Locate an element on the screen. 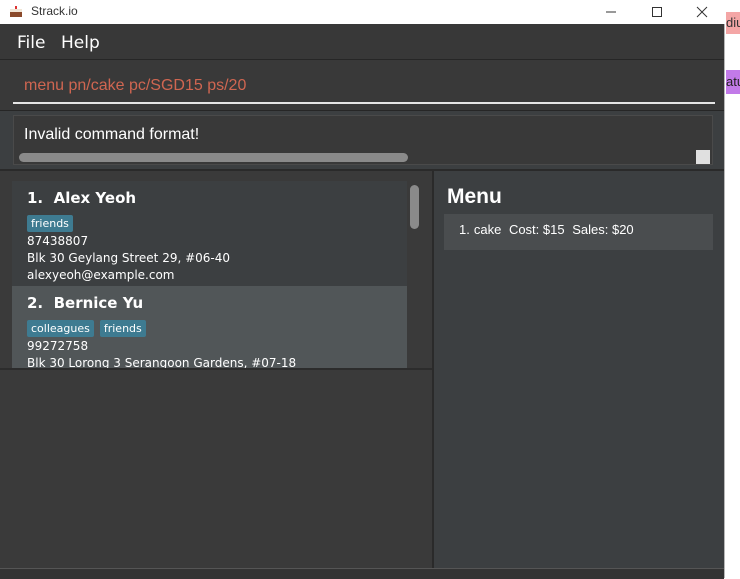 Image resolution: width=740 pixels, height=579 pixels. maximize-button is located at coordinates (657, 12).